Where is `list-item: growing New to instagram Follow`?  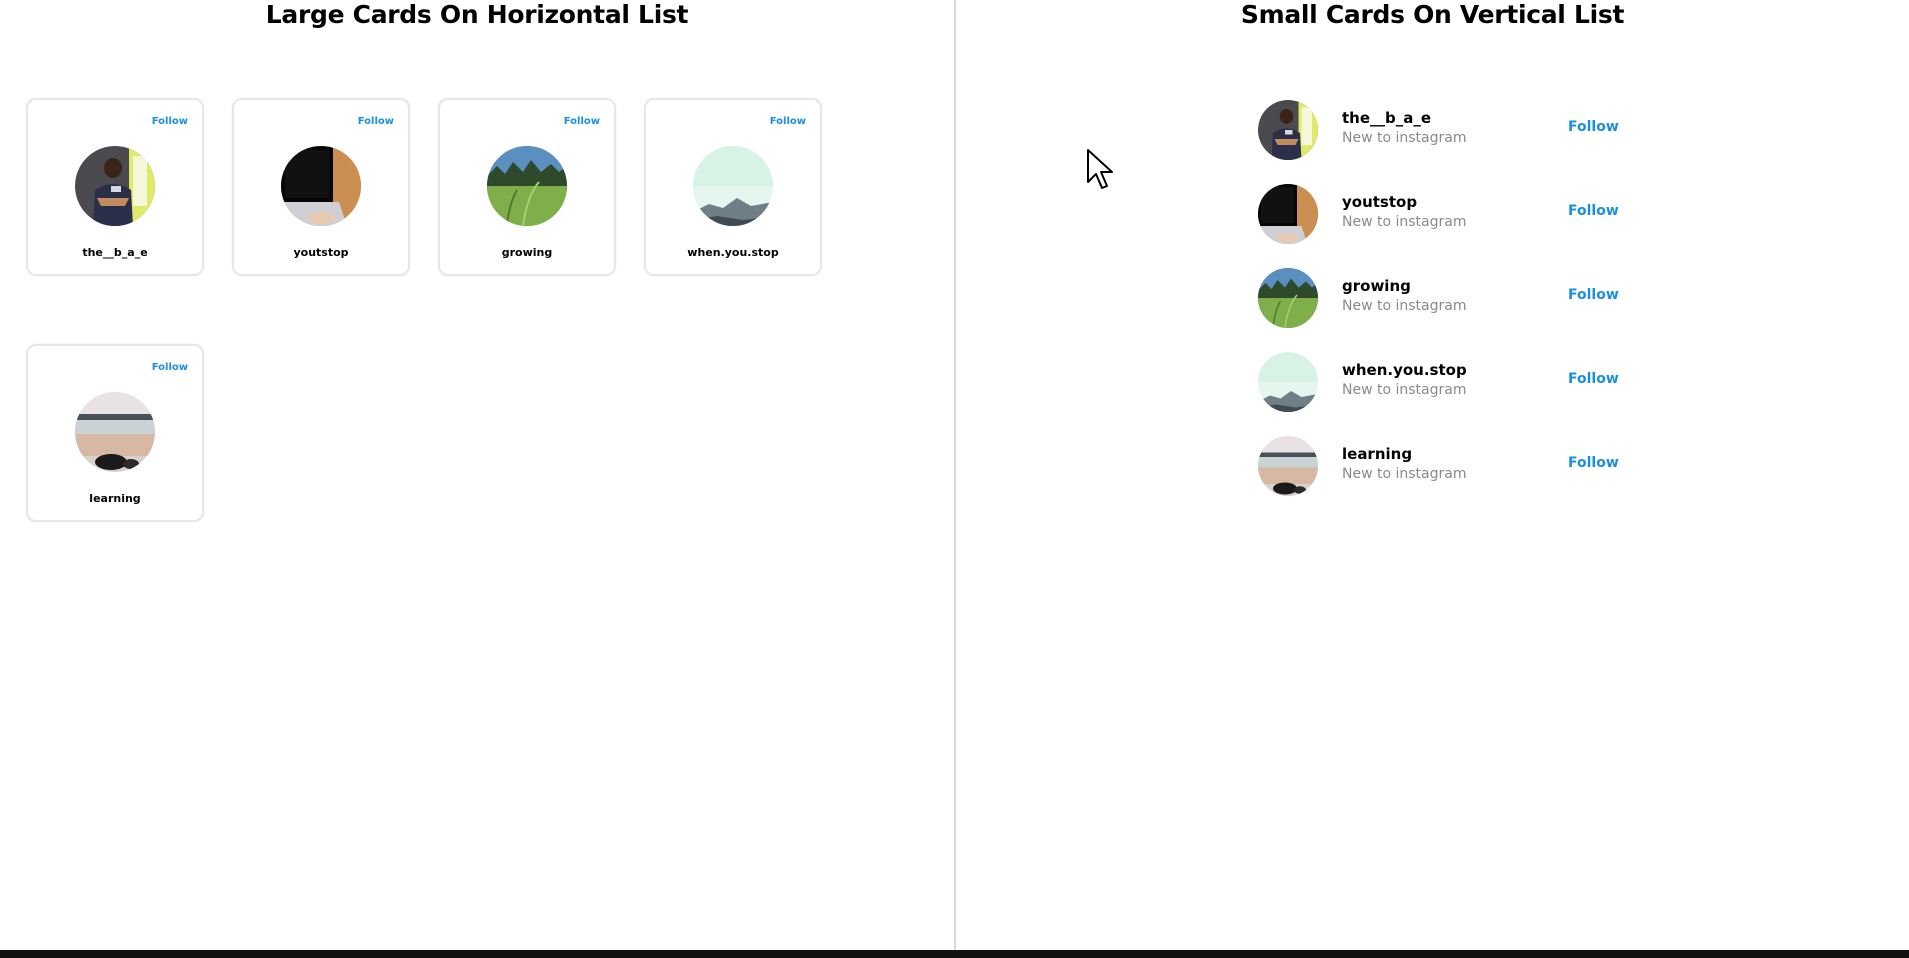 list-item: growing New to instagram Follow is located at coordinates (1438, 308).